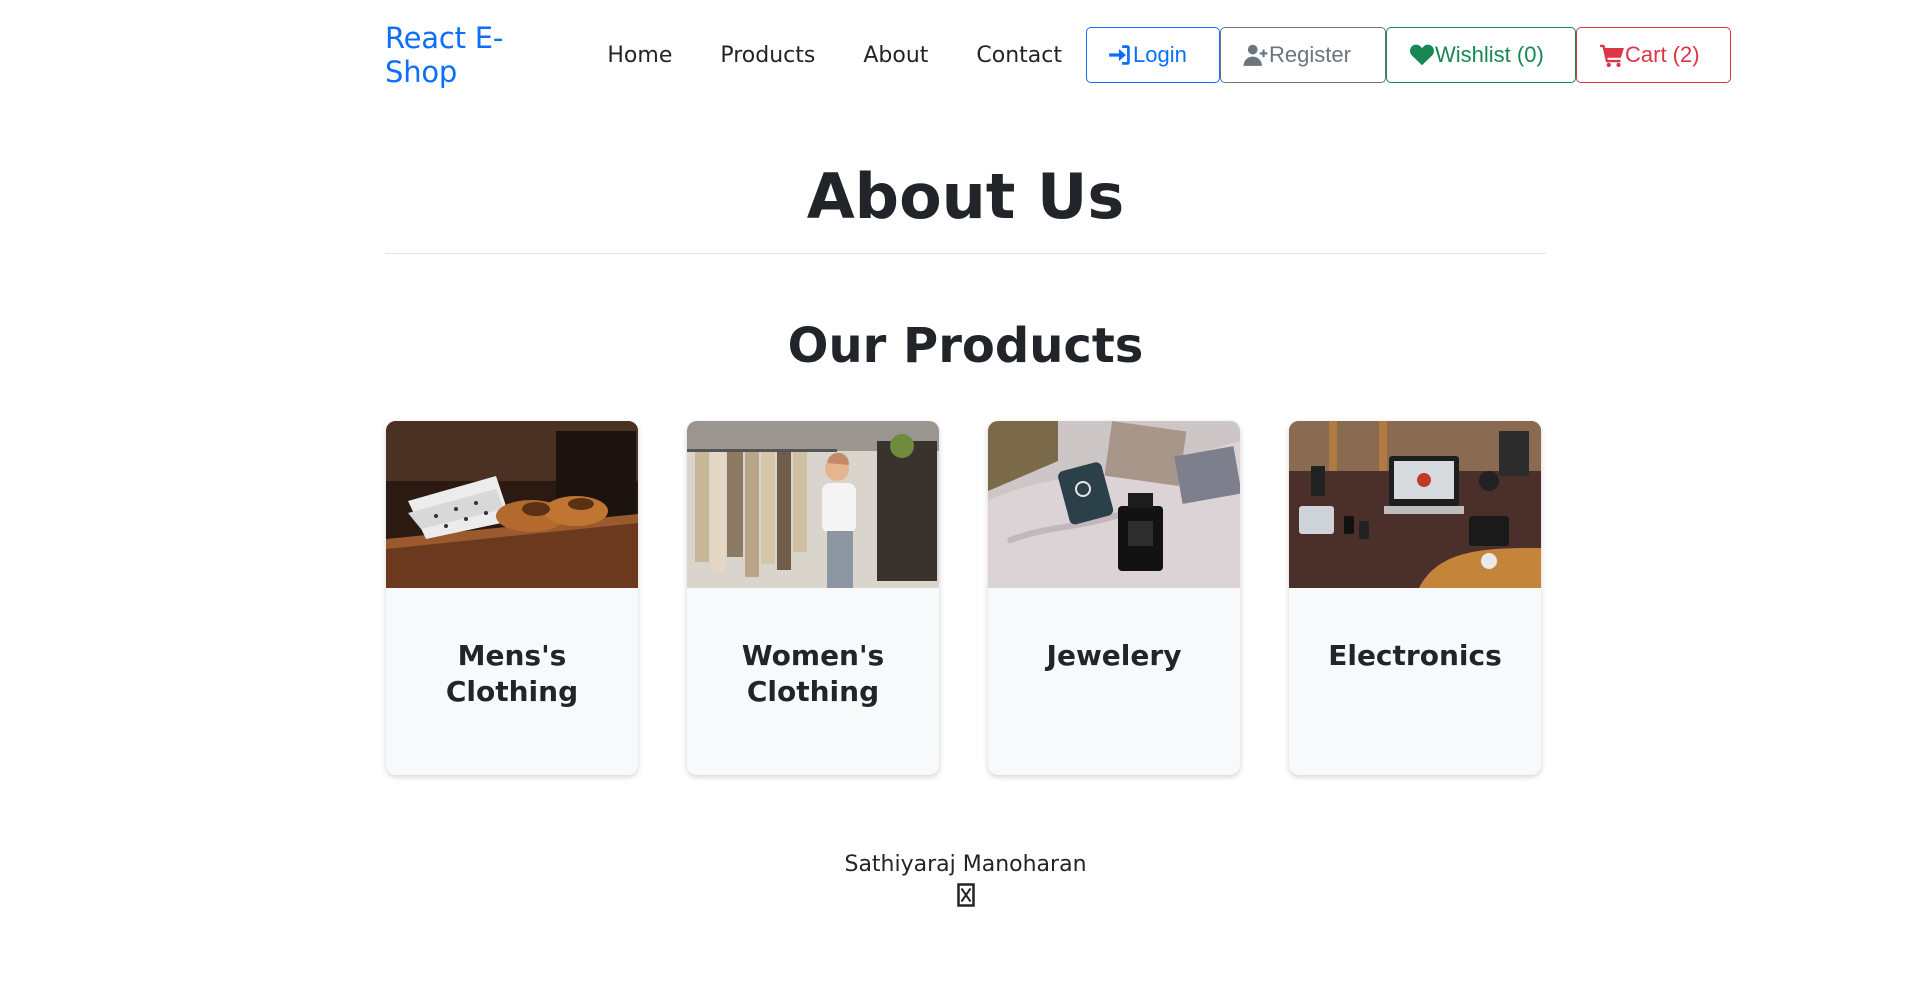 The image size is (1920, 998). Describe the element at coordinates (1415, 655) in the screenshot. I see `product-card-title: Electronics` at that location.